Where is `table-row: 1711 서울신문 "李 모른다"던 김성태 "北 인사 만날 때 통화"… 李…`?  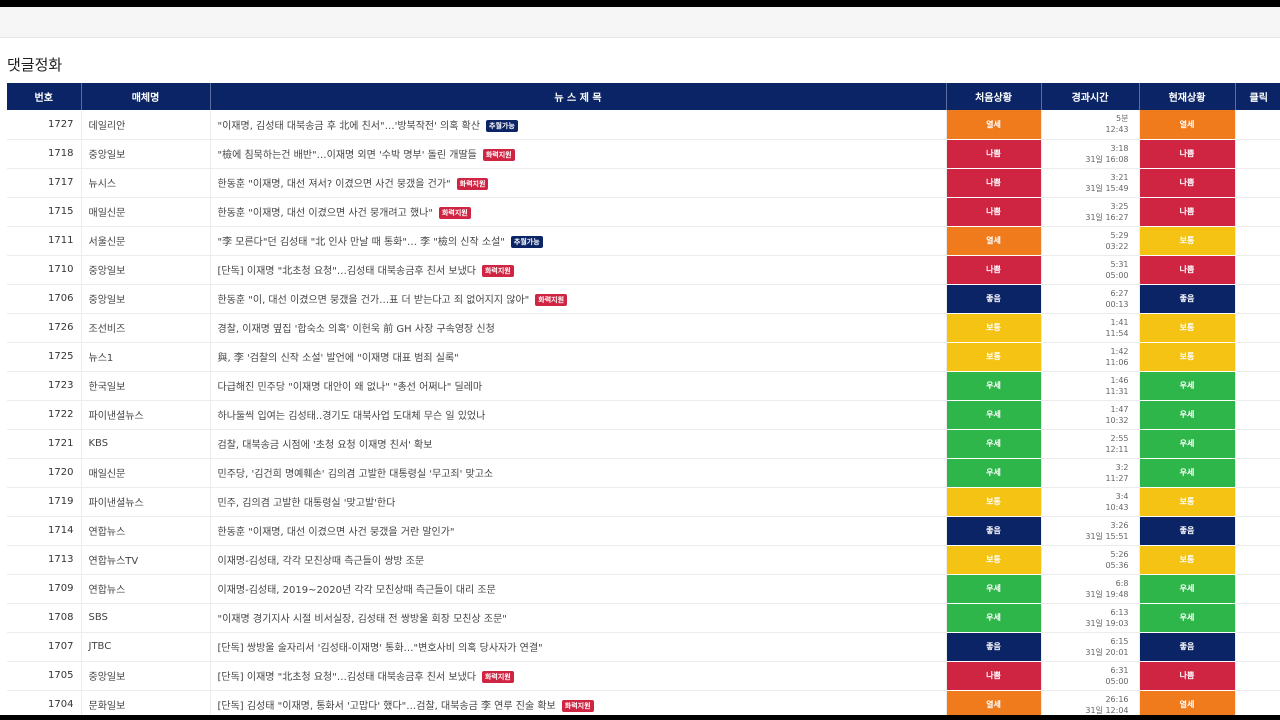 table-row: 1711 서울신문 "李 모른다"던 김성태 "北 인사 만날 때 통화"… 李… is located at coordinates (643, 241).